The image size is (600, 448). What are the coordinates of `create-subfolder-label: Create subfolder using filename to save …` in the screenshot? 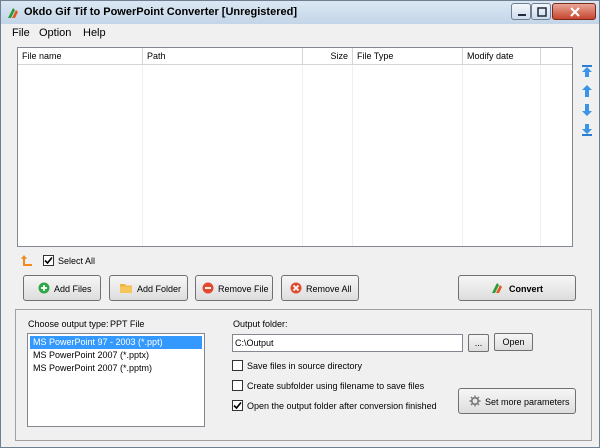 It's located at (336, 386).